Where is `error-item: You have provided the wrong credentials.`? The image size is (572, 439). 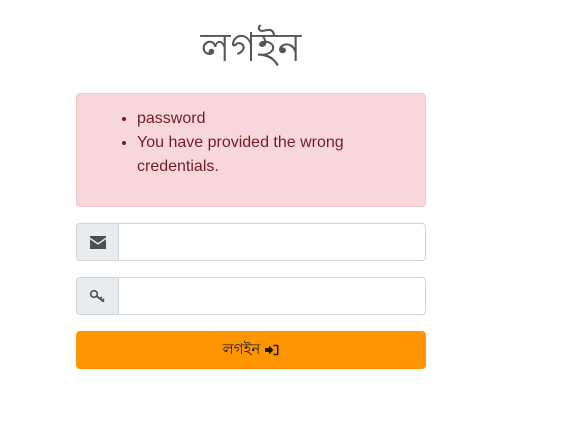 error-item: You have provided the wrong credentials. is located at coordinates (271, 155).